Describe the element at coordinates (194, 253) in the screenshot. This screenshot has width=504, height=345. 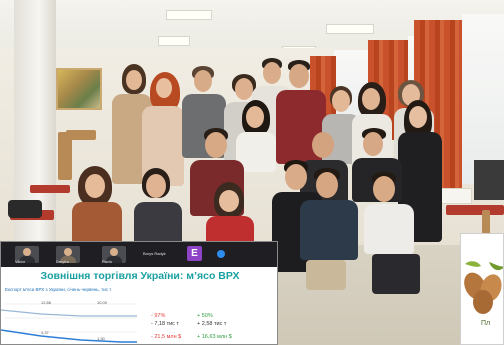
I see `participant-avatar: E` at that location.